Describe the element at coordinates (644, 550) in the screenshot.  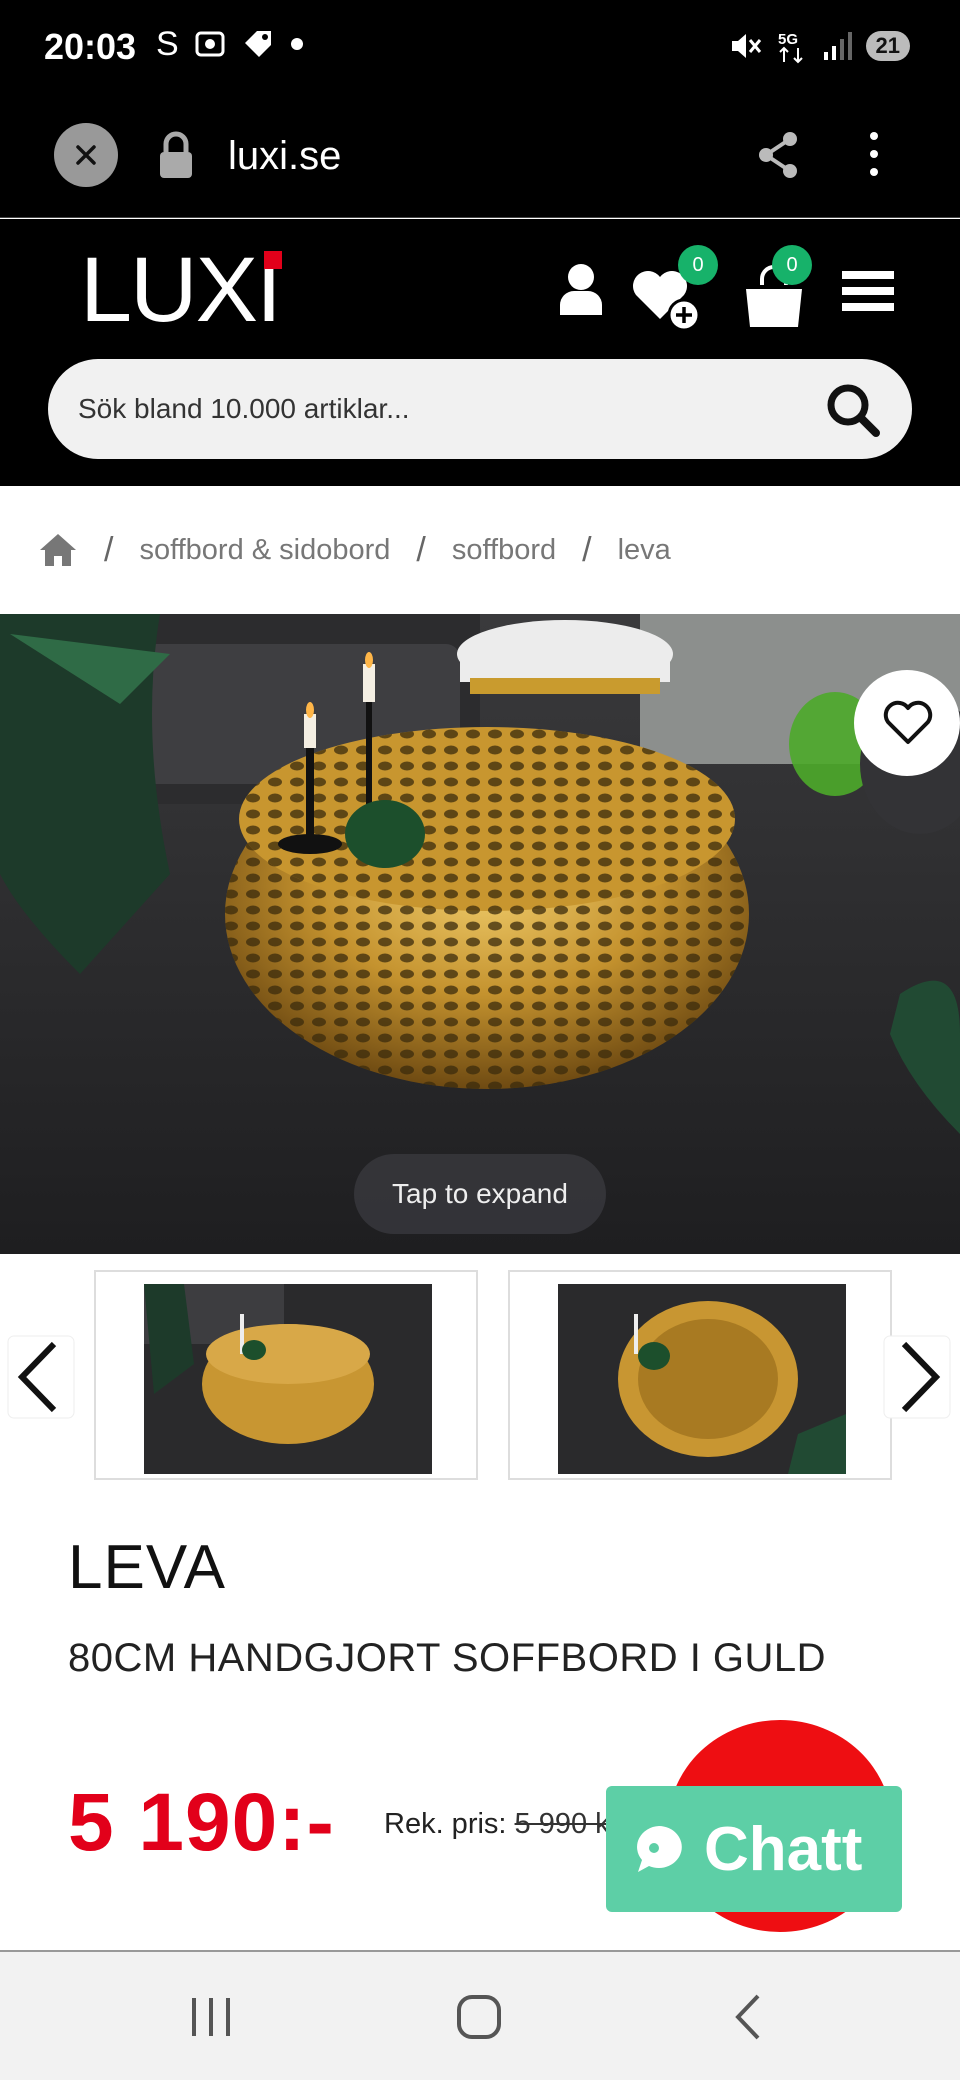
I see `breadcrumb-item-leva: leva` at that location.